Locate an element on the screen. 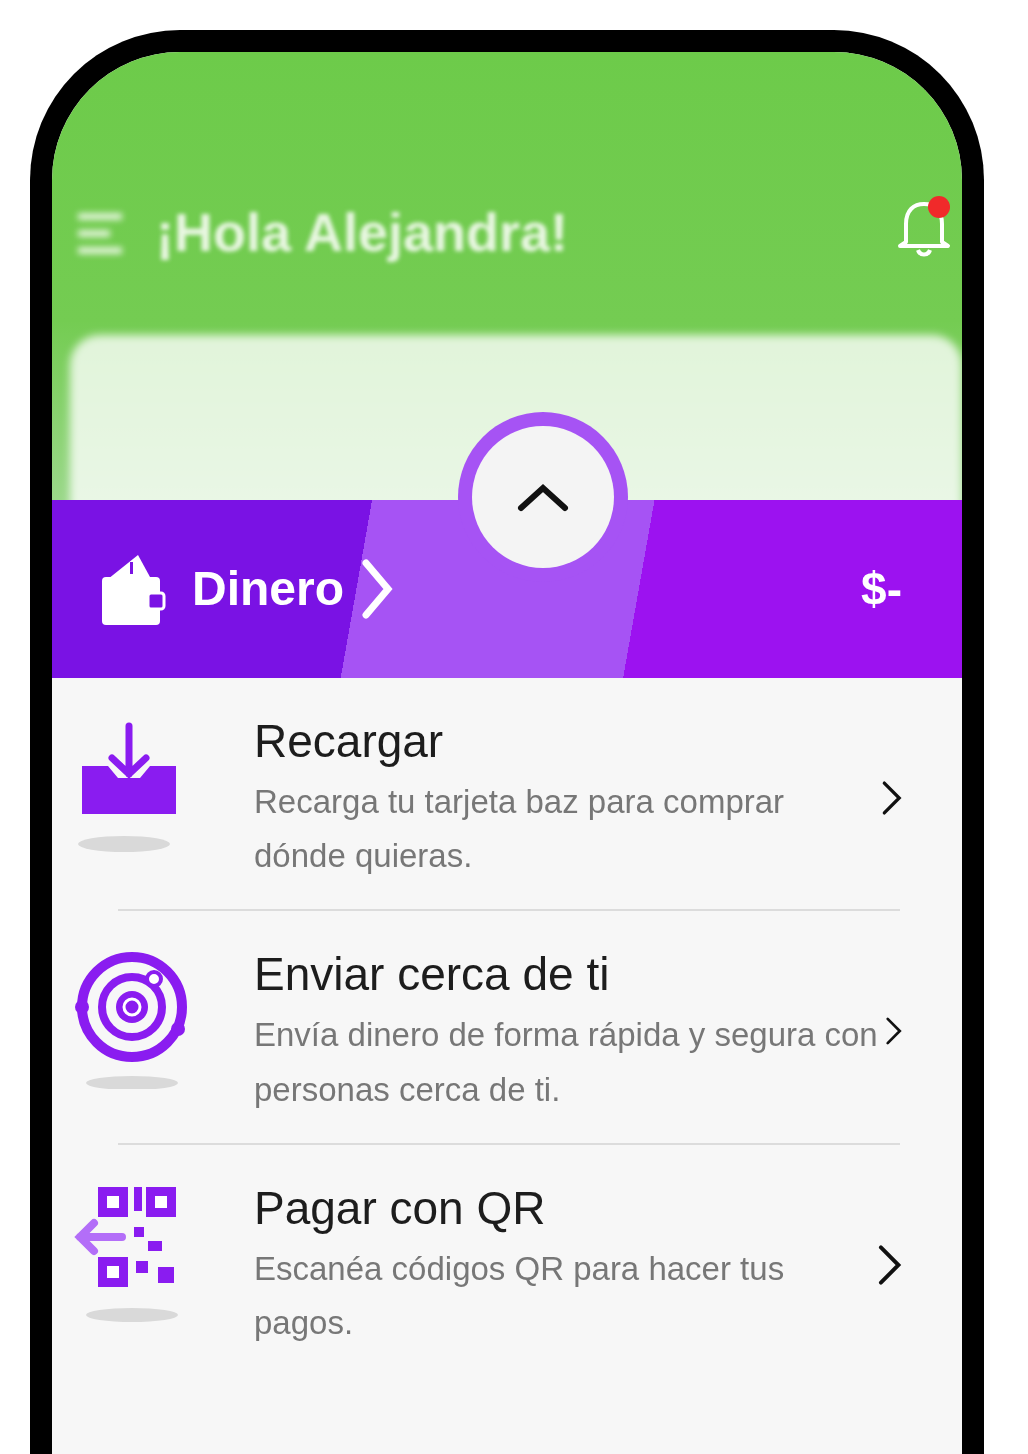  action-description: Envía dinero de forma rápida y segura con personas cerca de ti. is located at coordinates (566, 1062).